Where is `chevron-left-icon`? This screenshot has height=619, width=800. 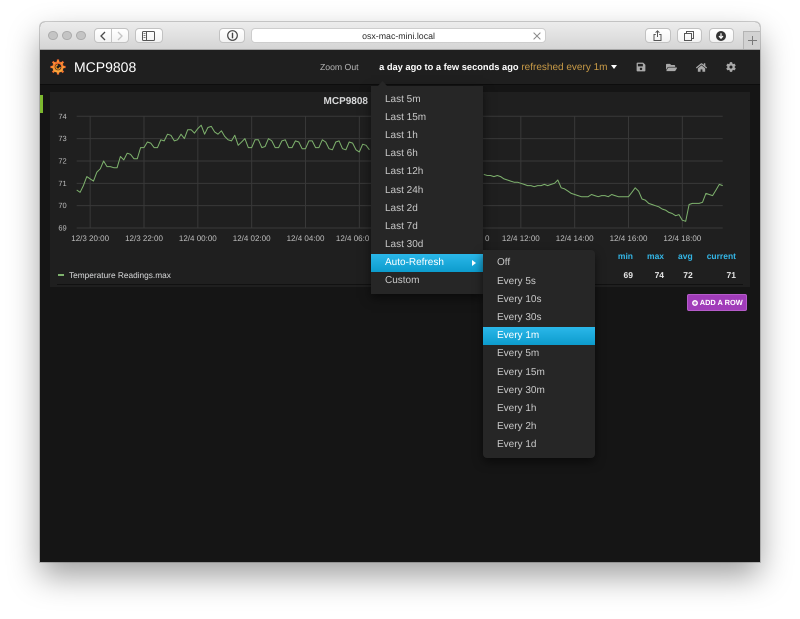 chevron-left-icon is located at coordinates (103, 35).